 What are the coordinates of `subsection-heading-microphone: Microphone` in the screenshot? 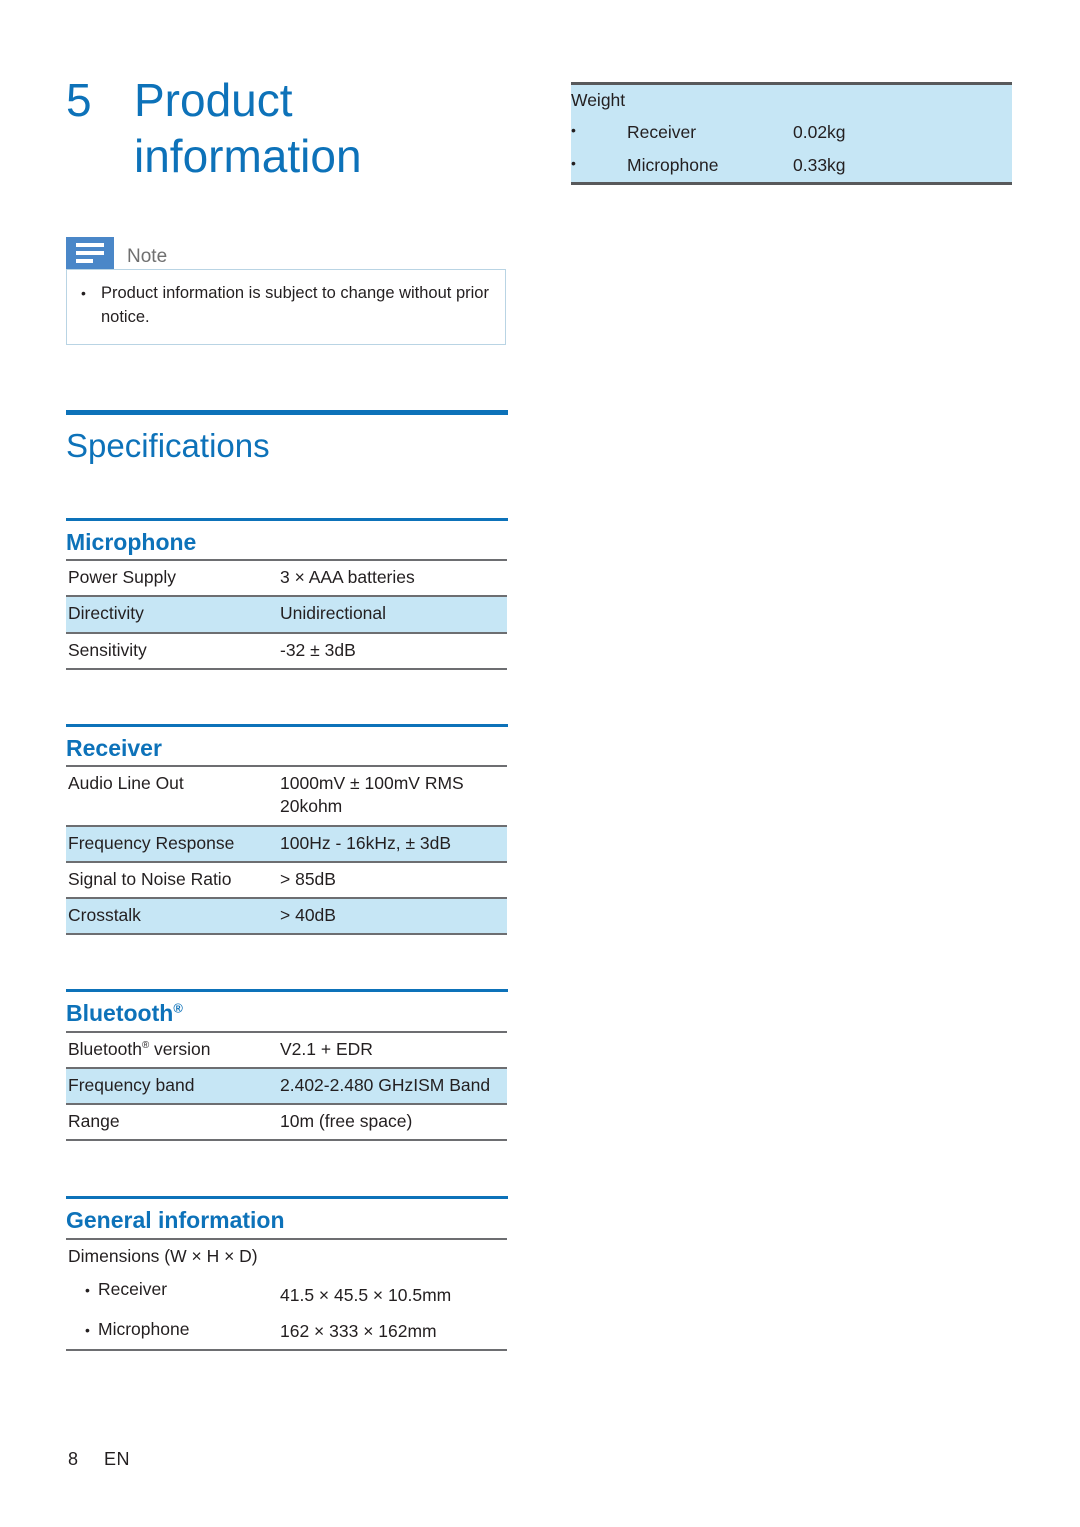 It's located at (287, 538).